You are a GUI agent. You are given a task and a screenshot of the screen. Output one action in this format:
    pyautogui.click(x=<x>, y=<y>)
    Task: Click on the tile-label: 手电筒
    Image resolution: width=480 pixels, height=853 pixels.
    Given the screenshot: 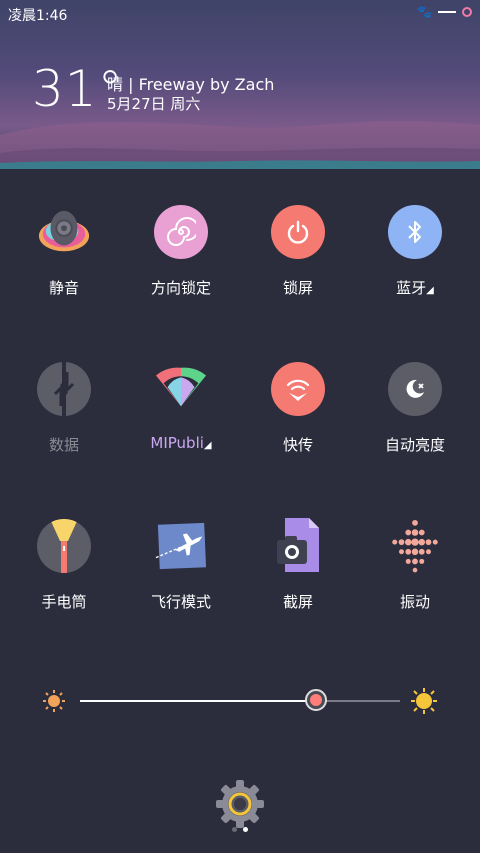 What is the action you would take?
    pyautogui.click(x=64, y=602)
    